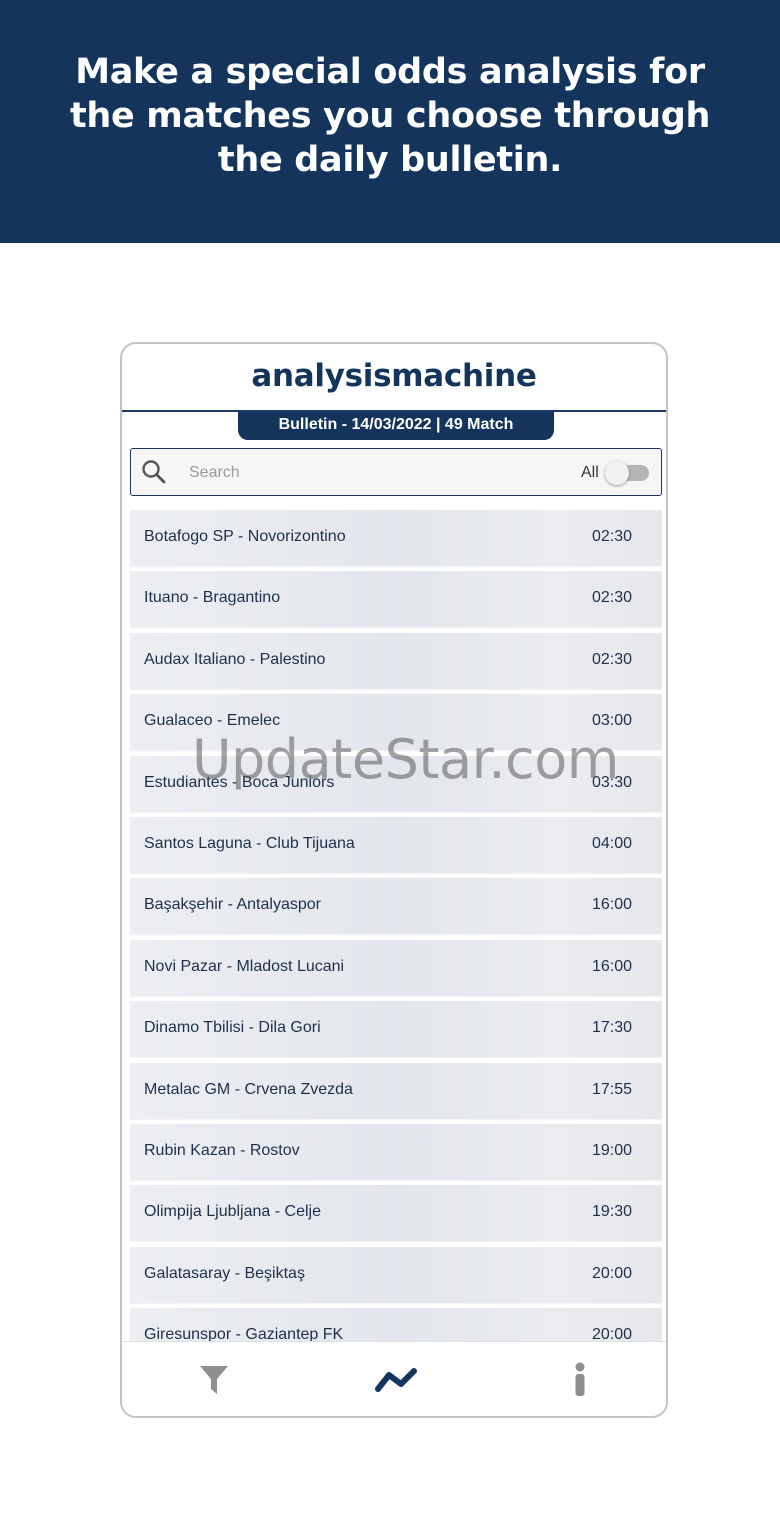 This screenshot has width=780, height=1514. I want to click on match-time: 17:30, so click(611, 1028).